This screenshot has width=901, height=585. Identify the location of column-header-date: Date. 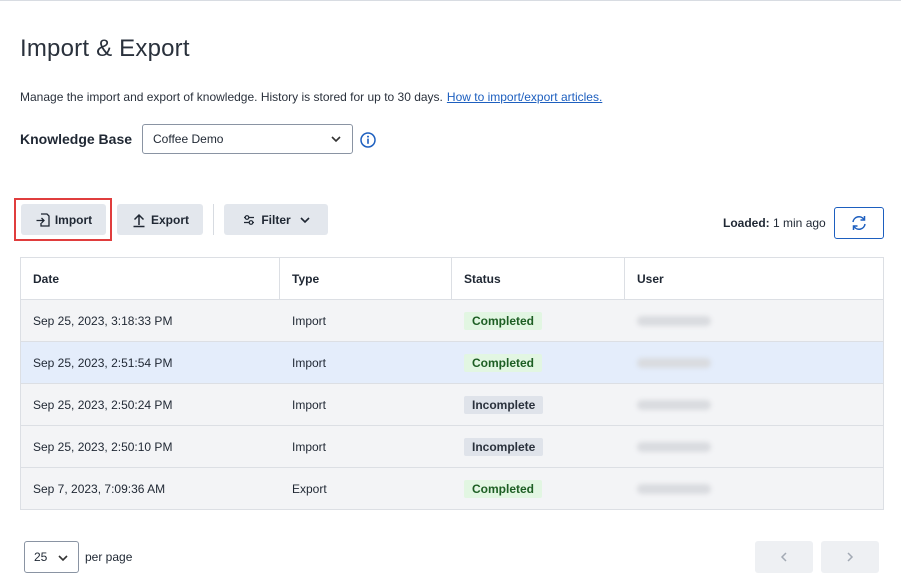
(150, 278).